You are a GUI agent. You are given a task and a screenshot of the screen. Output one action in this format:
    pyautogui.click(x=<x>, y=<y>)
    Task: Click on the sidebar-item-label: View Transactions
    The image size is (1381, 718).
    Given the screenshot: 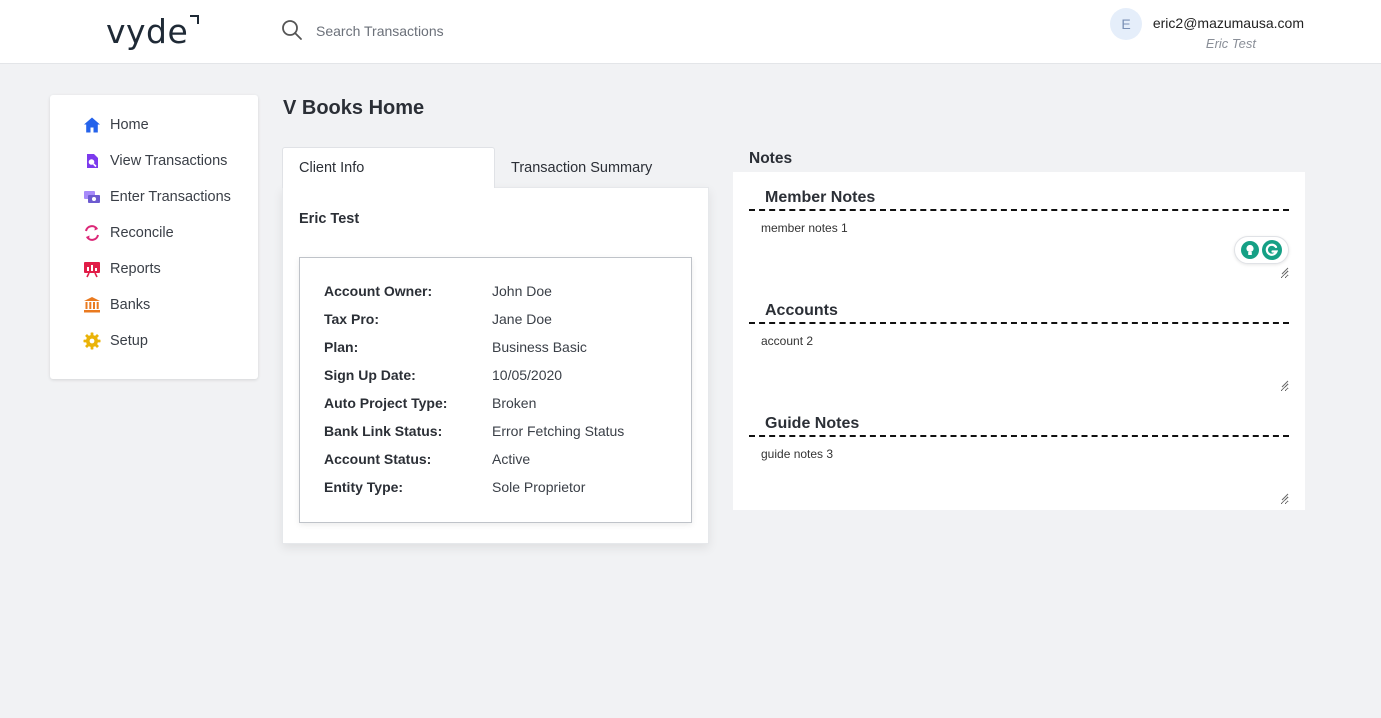 What is the action you would take?
    pyautogui.click(x=169, y=161)
    